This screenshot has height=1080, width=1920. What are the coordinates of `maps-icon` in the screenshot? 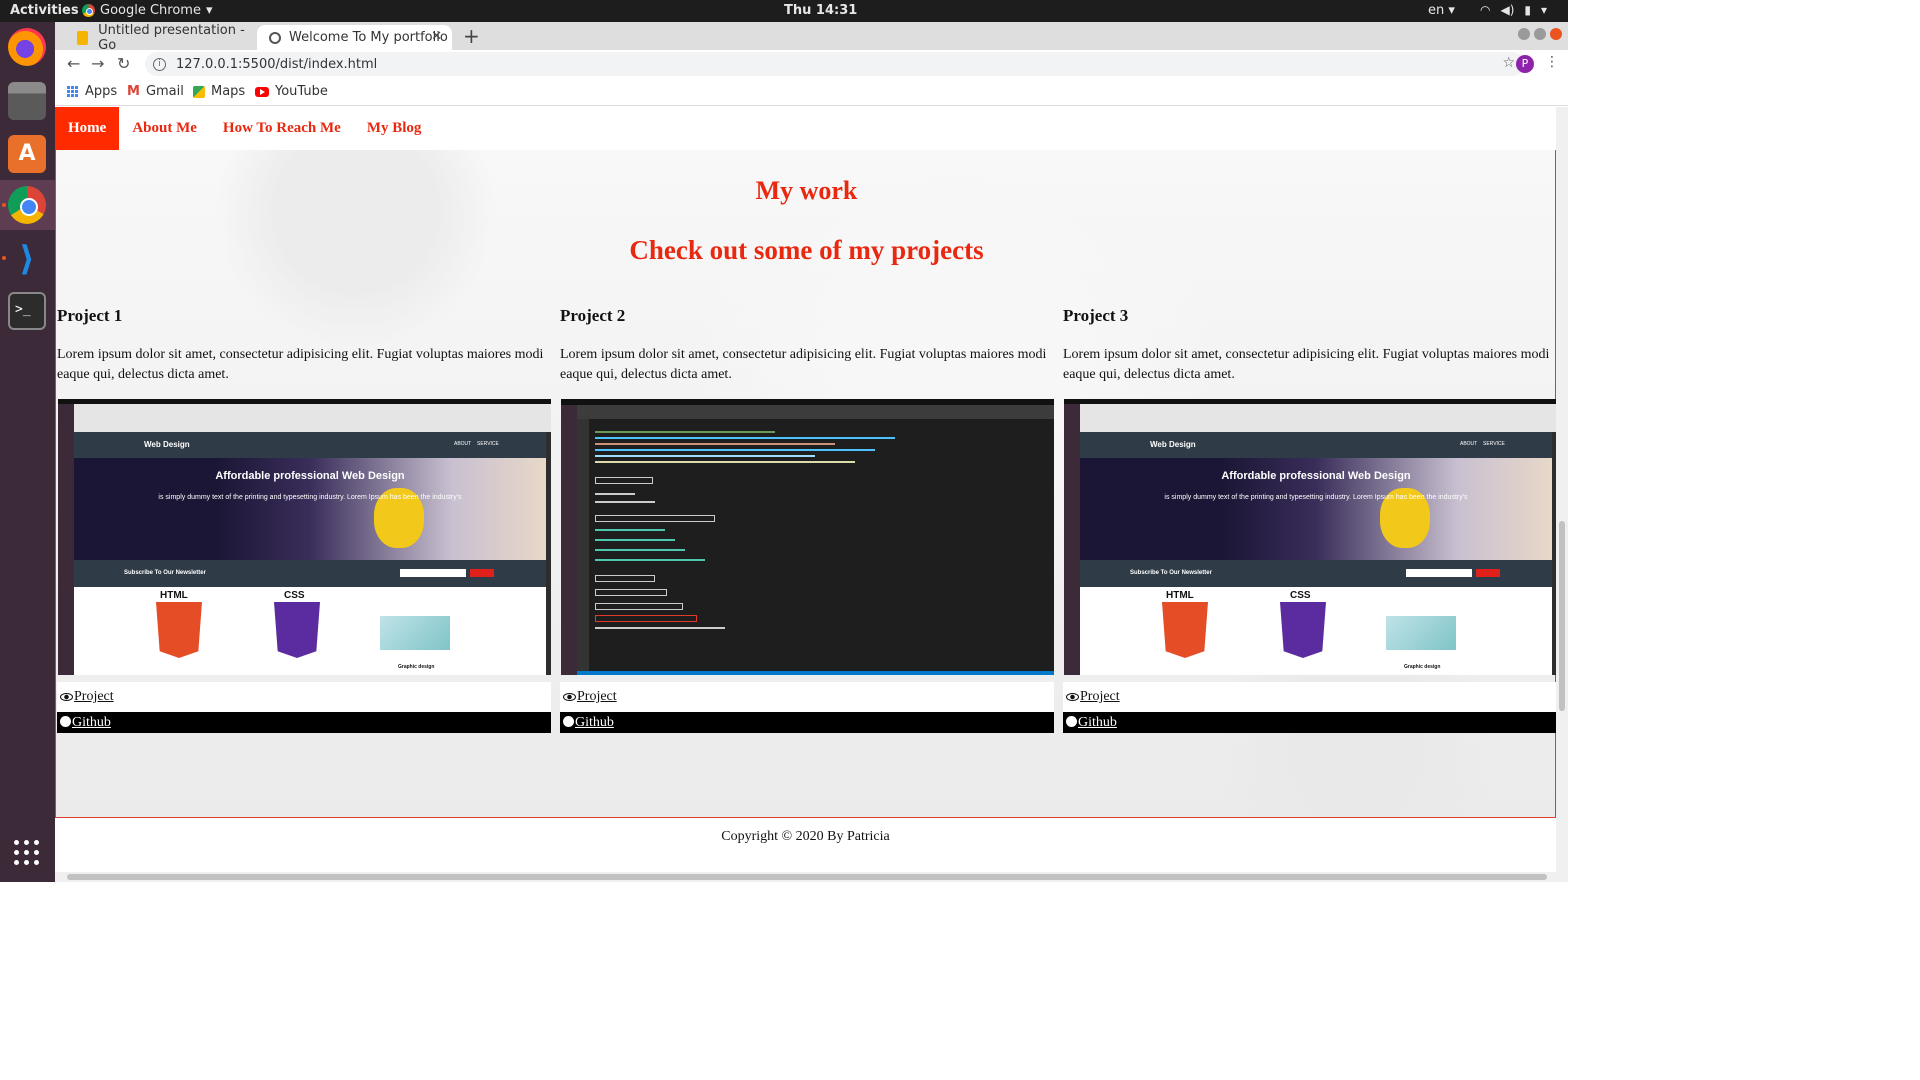 It's located at (199, 91).